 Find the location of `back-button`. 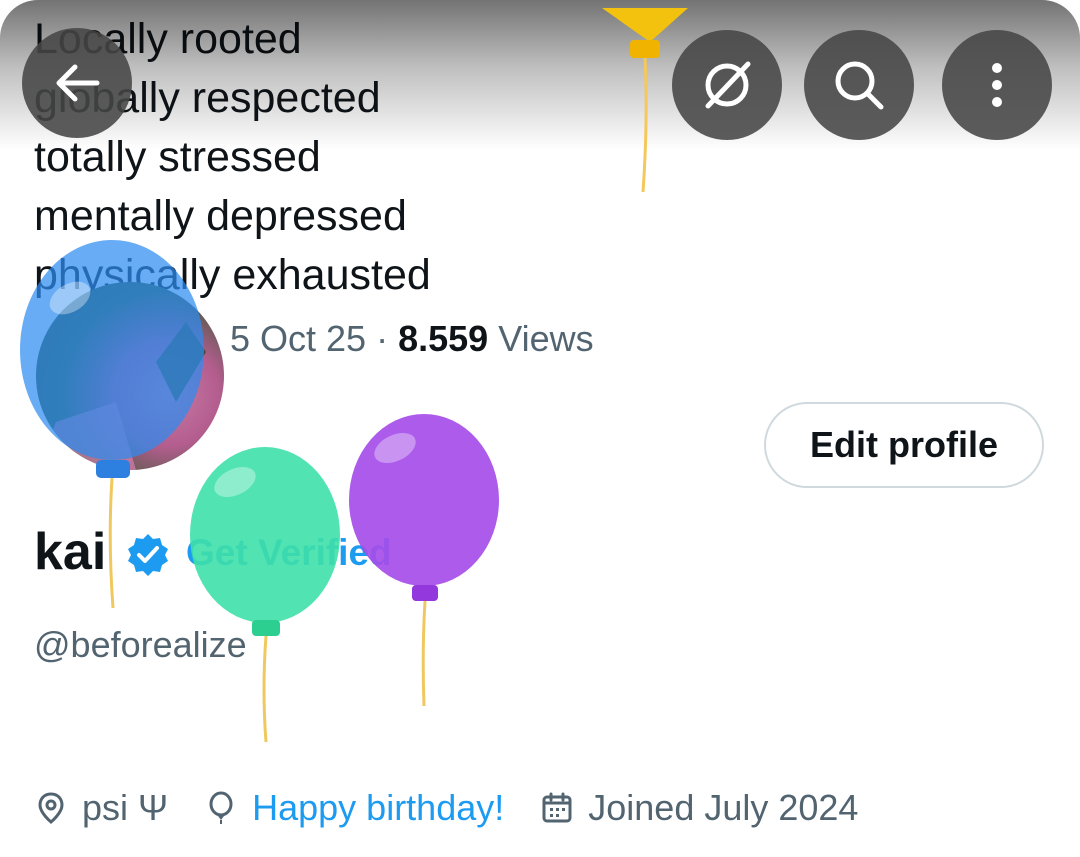

back-button is located at coordinates (77, 83).